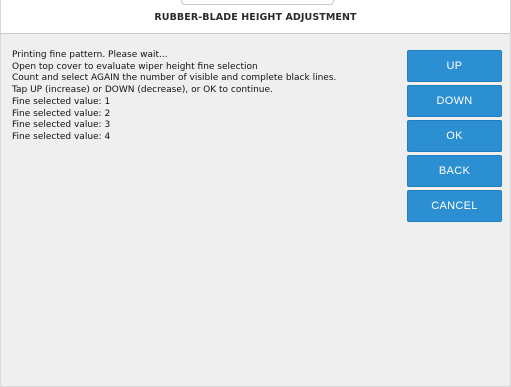 The image size is (511, 387). Describe the element at coordinates (61, 101) in the screenshot. I see `message-line: Fine selected value: 1` at that location.